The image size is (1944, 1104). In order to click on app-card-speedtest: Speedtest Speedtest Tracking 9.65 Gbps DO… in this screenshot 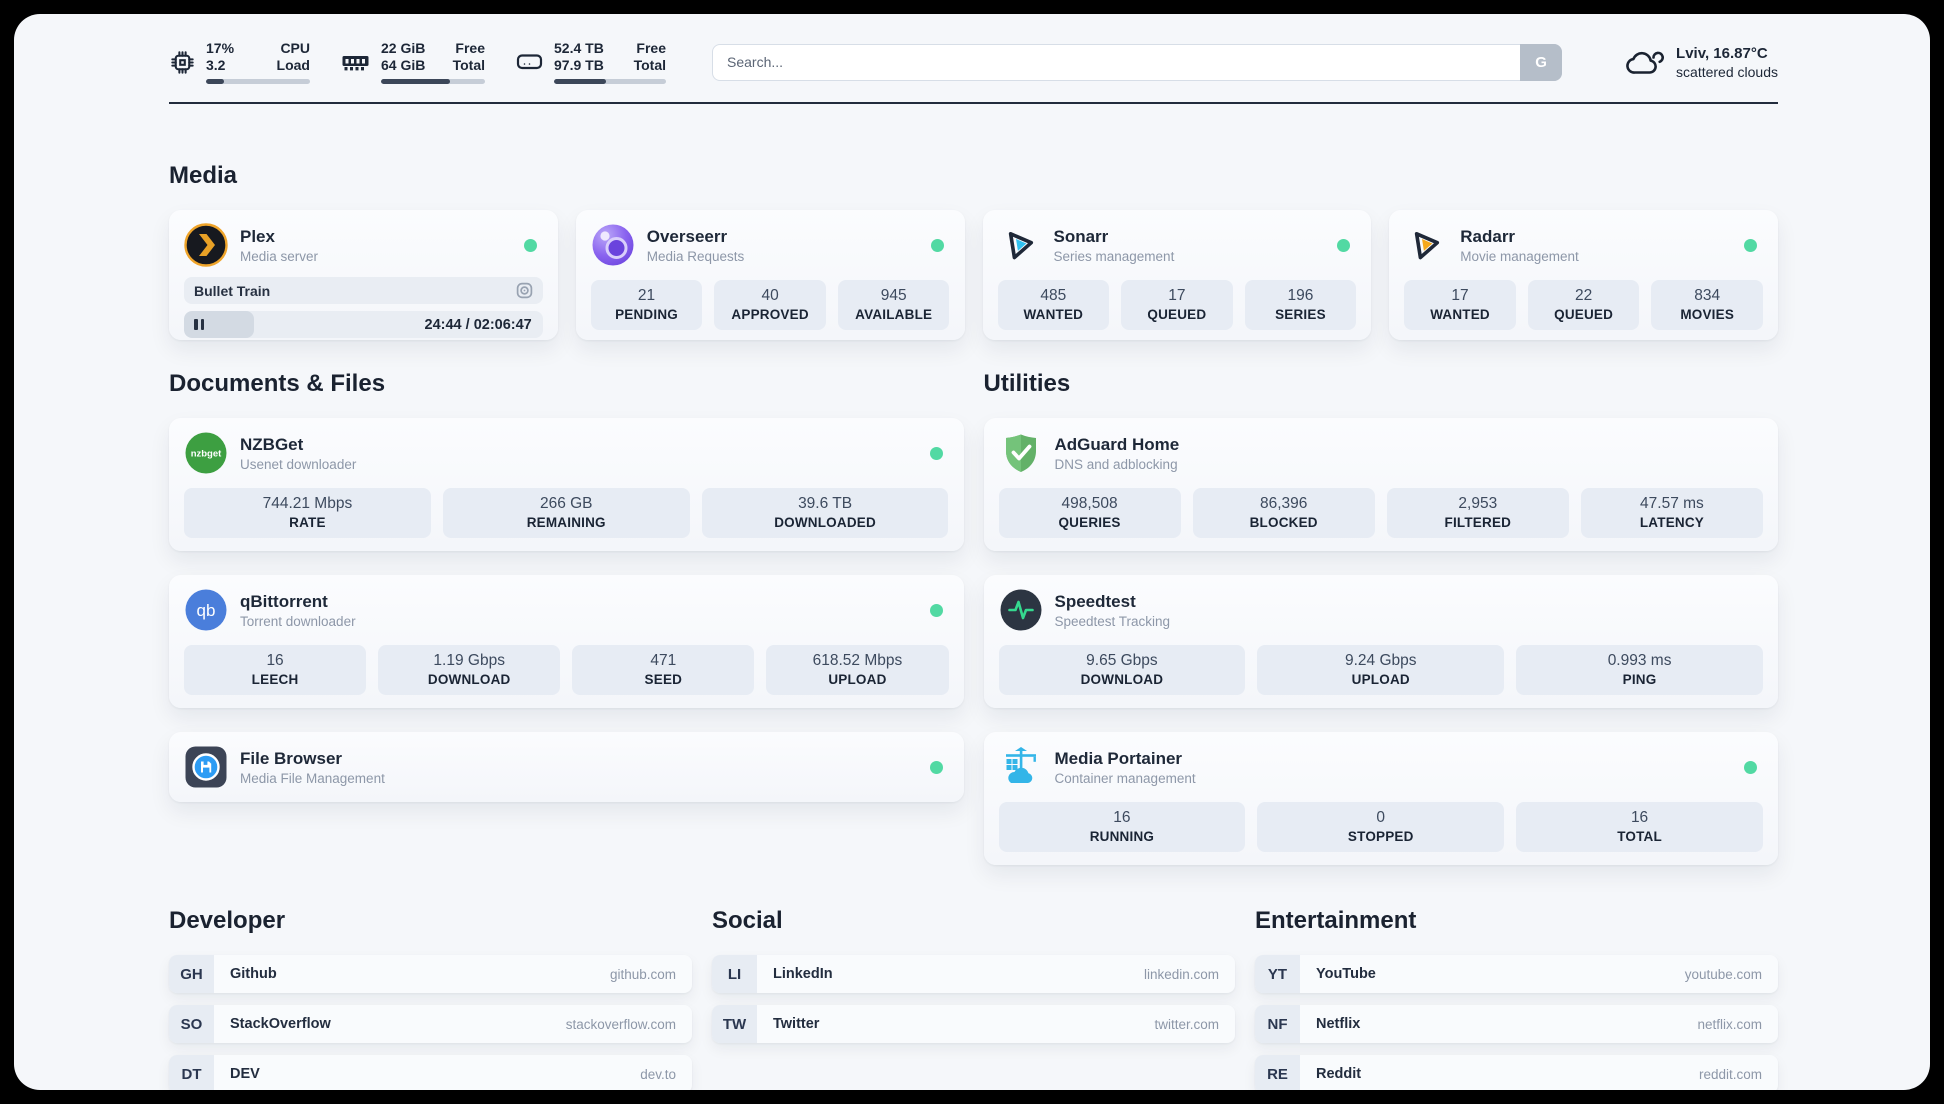, I will do `click(1380, 641)`.